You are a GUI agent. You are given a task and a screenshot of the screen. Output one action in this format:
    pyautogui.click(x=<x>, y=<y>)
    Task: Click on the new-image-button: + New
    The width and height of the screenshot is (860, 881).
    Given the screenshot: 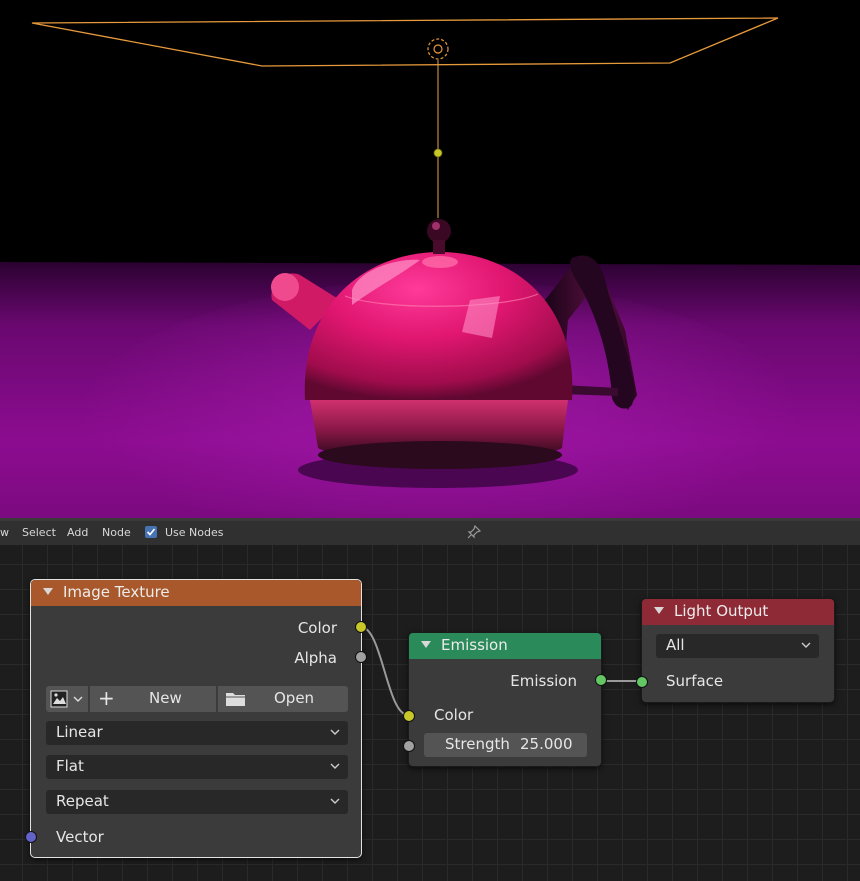 What is the action you would take?
    pyautogui.click(x=153, y=699)
    